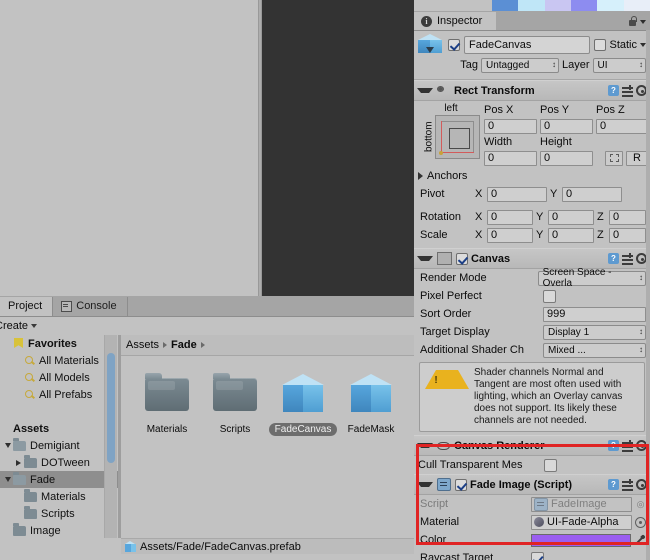 The width and height of the screenshot is (650, 560). Describe the element at coordinates (510, 217) in the screenshot. I see `rotation-x-field: 0` at that location.